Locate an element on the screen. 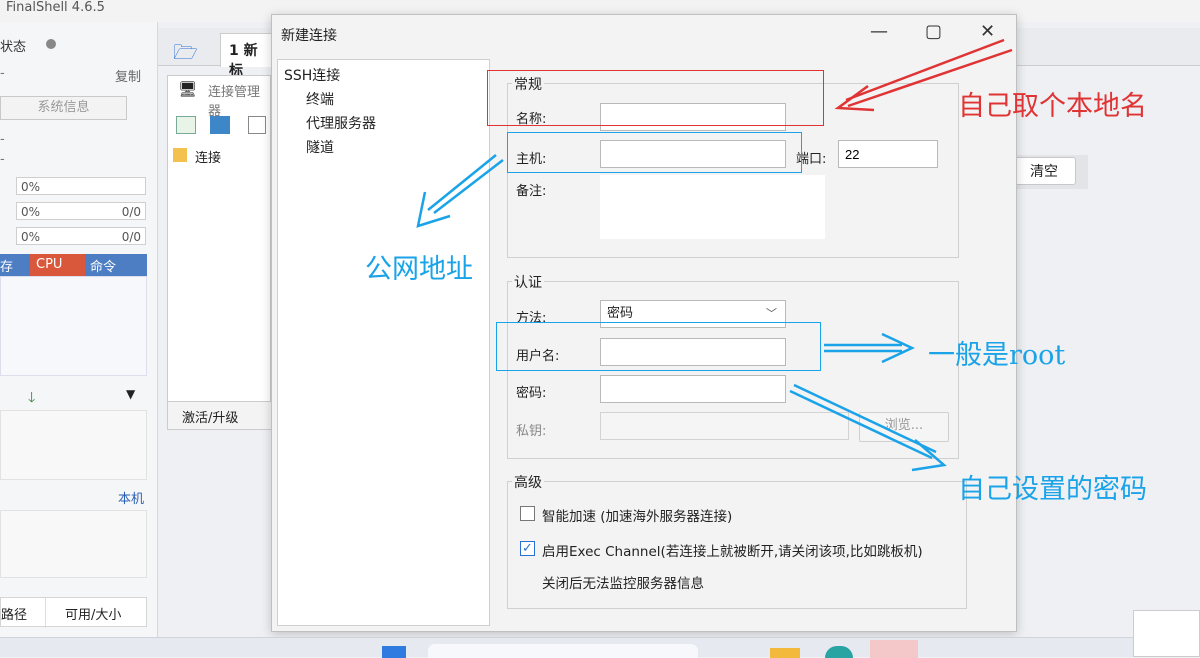  host-arrow-icon is located at coordinates (460, 191).